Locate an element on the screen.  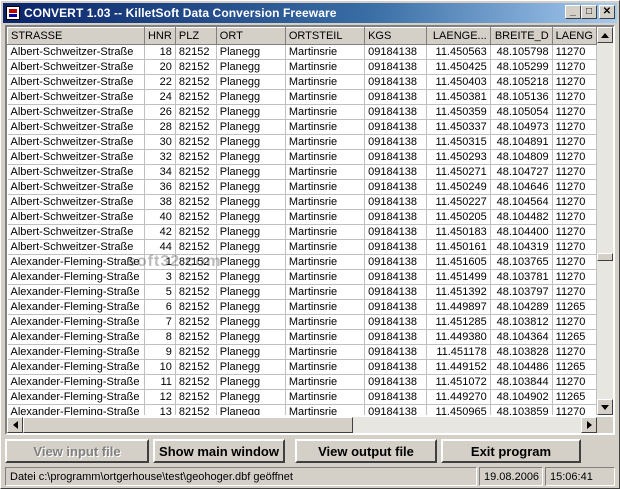
table-cell: 11.449270 is located at coordinates (458, 397).